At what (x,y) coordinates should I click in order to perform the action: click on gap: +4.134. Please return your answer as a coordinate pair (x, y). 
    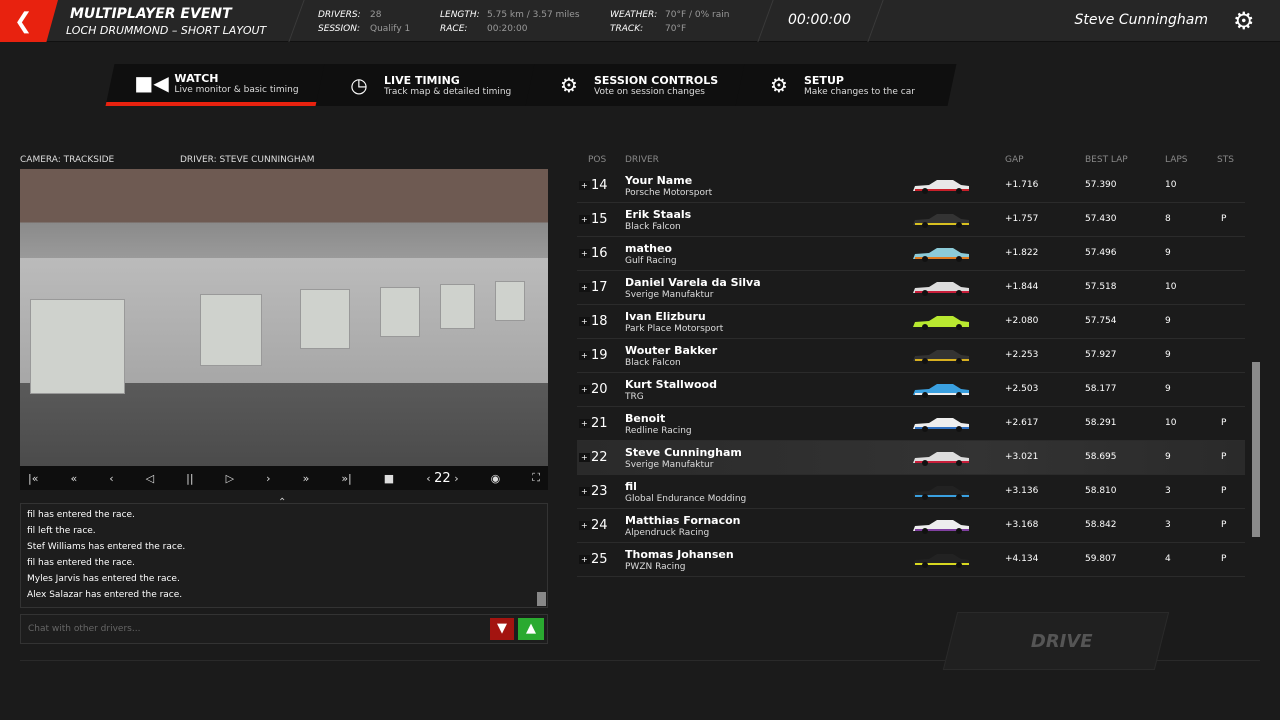
    Looking at the image, I should click on (1022, 559).